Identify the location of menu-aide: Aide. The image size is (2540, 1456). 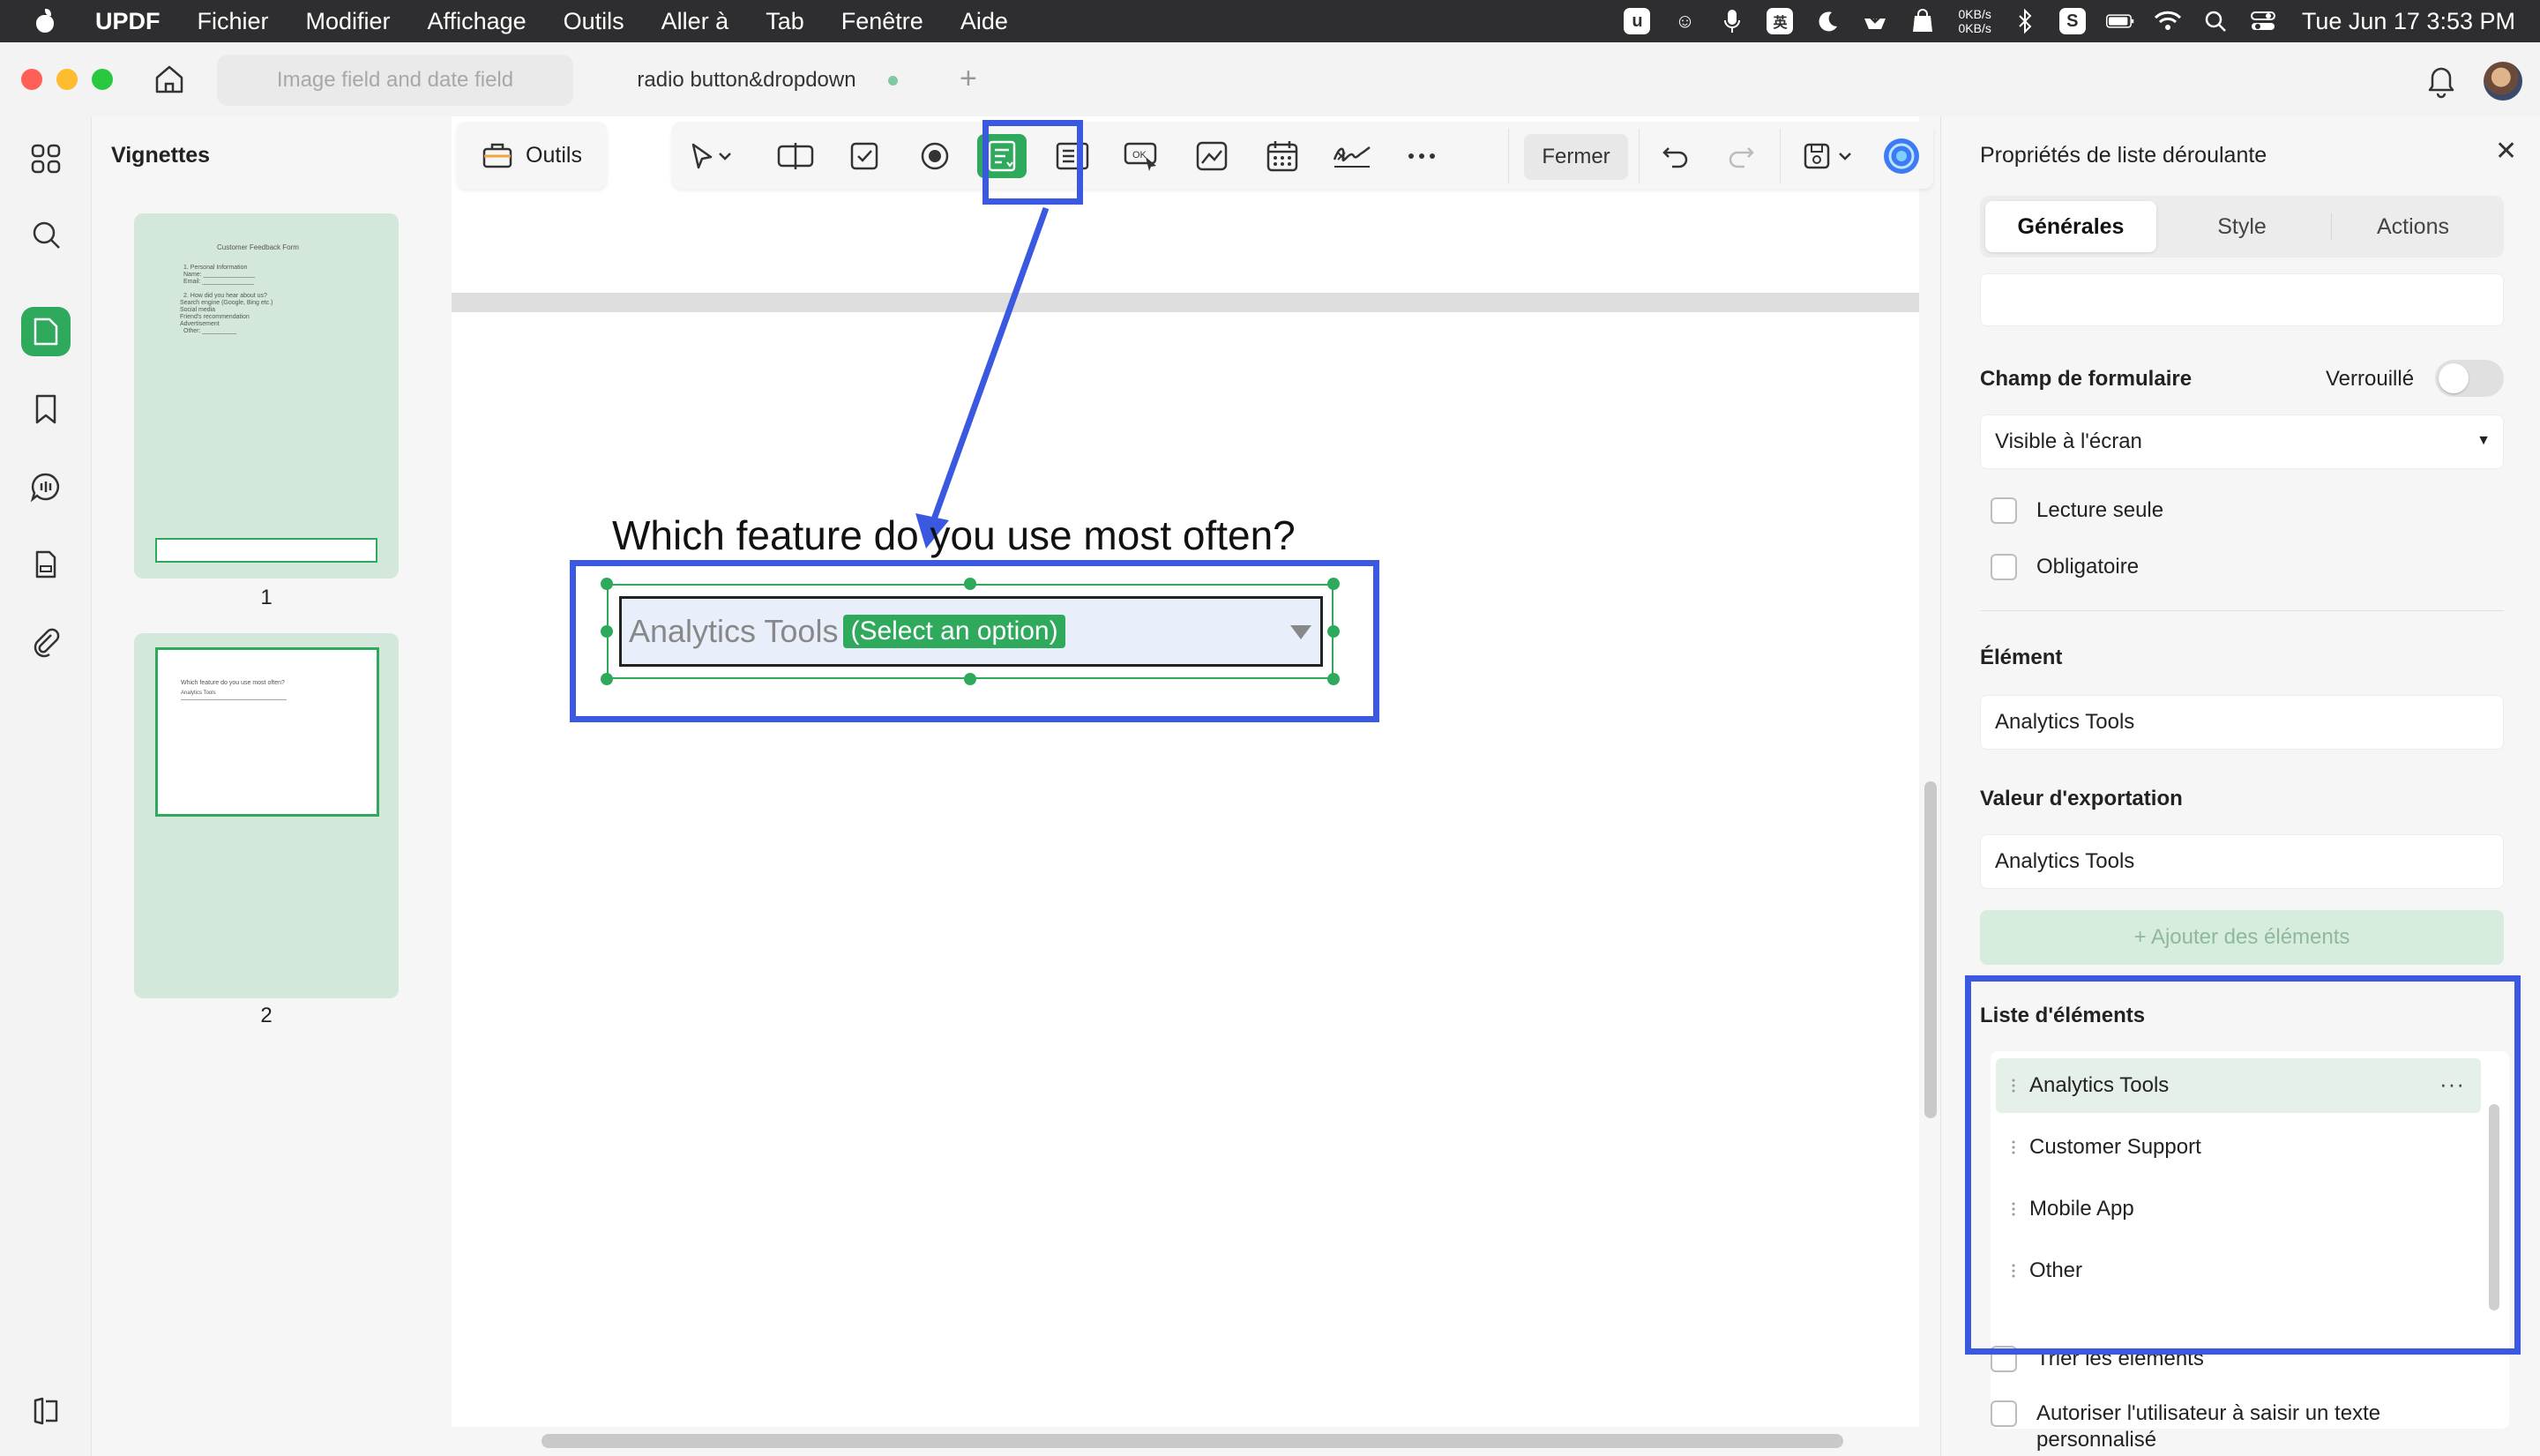
(984, 21).